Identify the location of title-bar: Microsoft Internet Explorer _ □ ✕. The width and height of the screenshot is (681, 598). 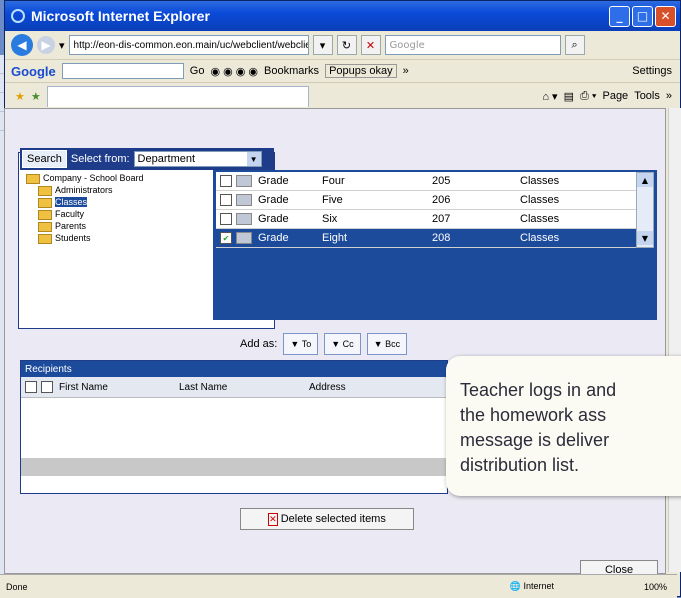
(342, 16).